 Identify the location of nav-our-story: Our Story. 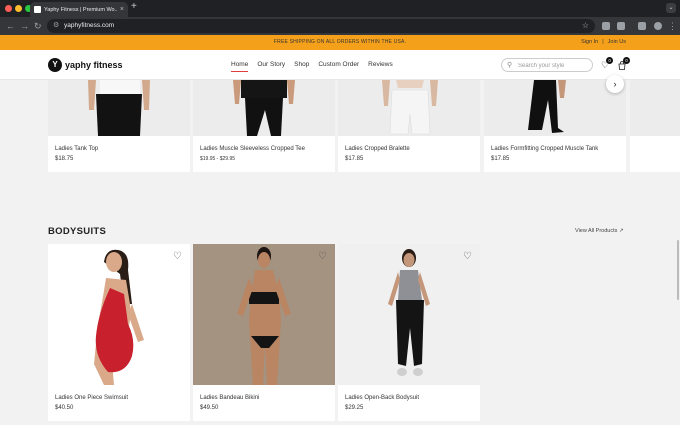
(271, 64).